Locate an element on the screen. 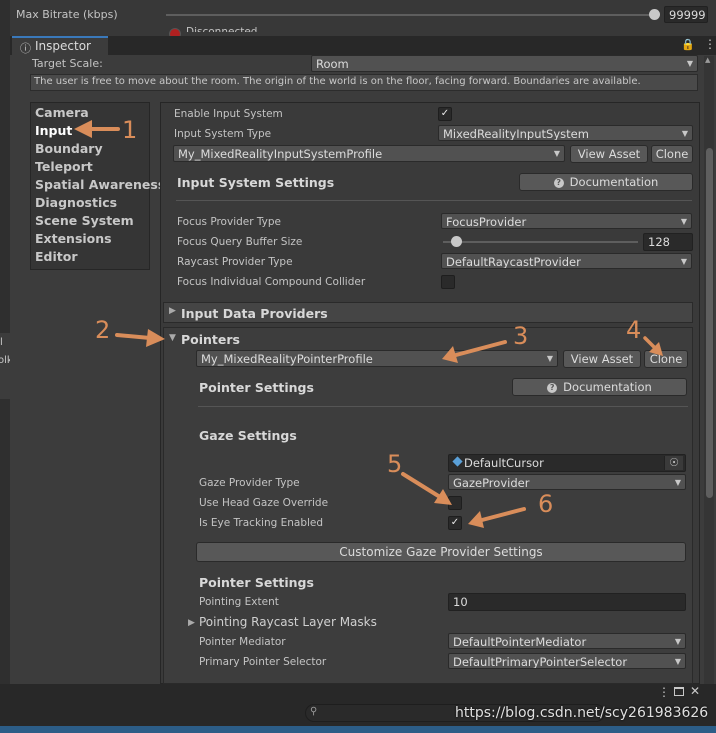 This screenshot has width=716, height=733. annotation-number-2: 2 is located at coordinates (103, 330).